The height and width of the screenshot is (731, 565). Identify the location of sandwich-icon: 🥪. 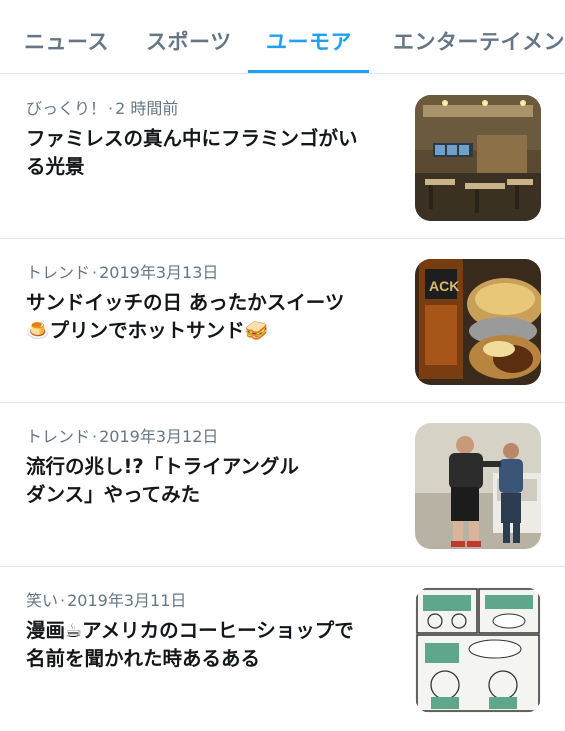
(256, 331).